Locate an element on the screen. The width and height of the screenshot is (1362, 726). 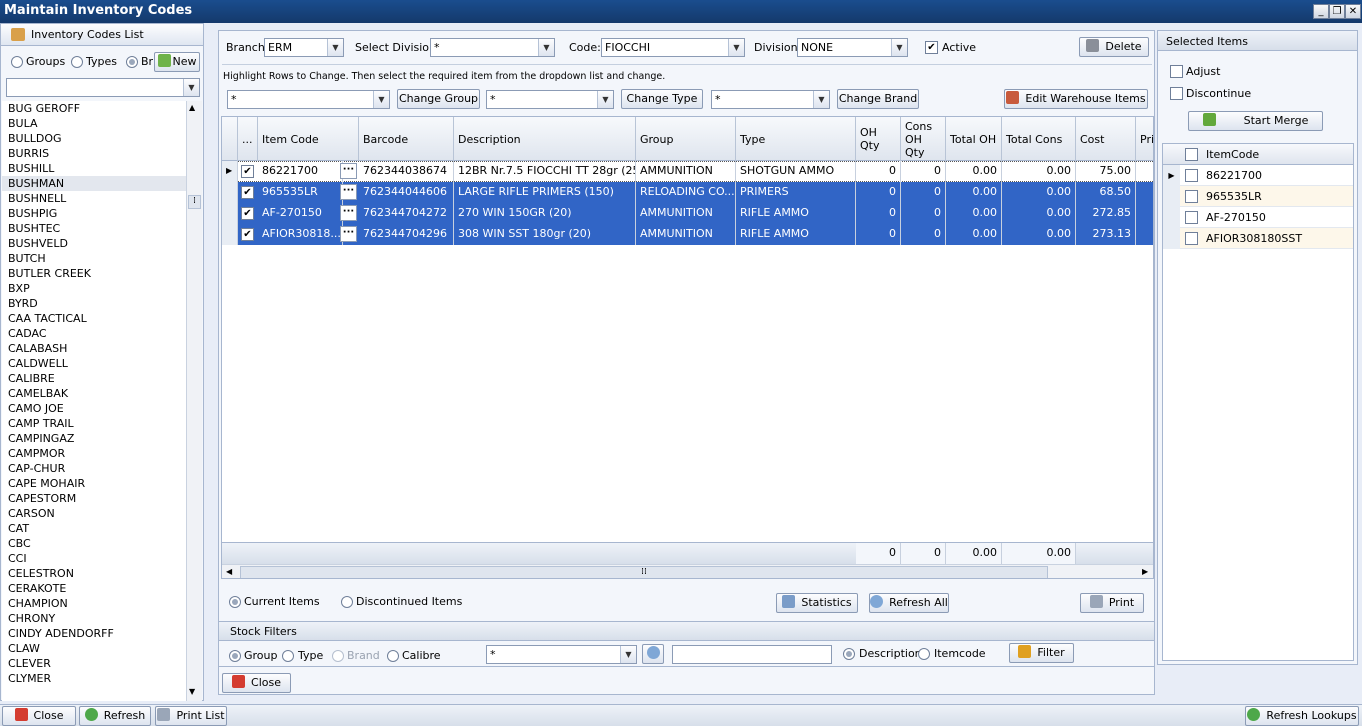
close-button: Close is located at coordinates (39, 716).